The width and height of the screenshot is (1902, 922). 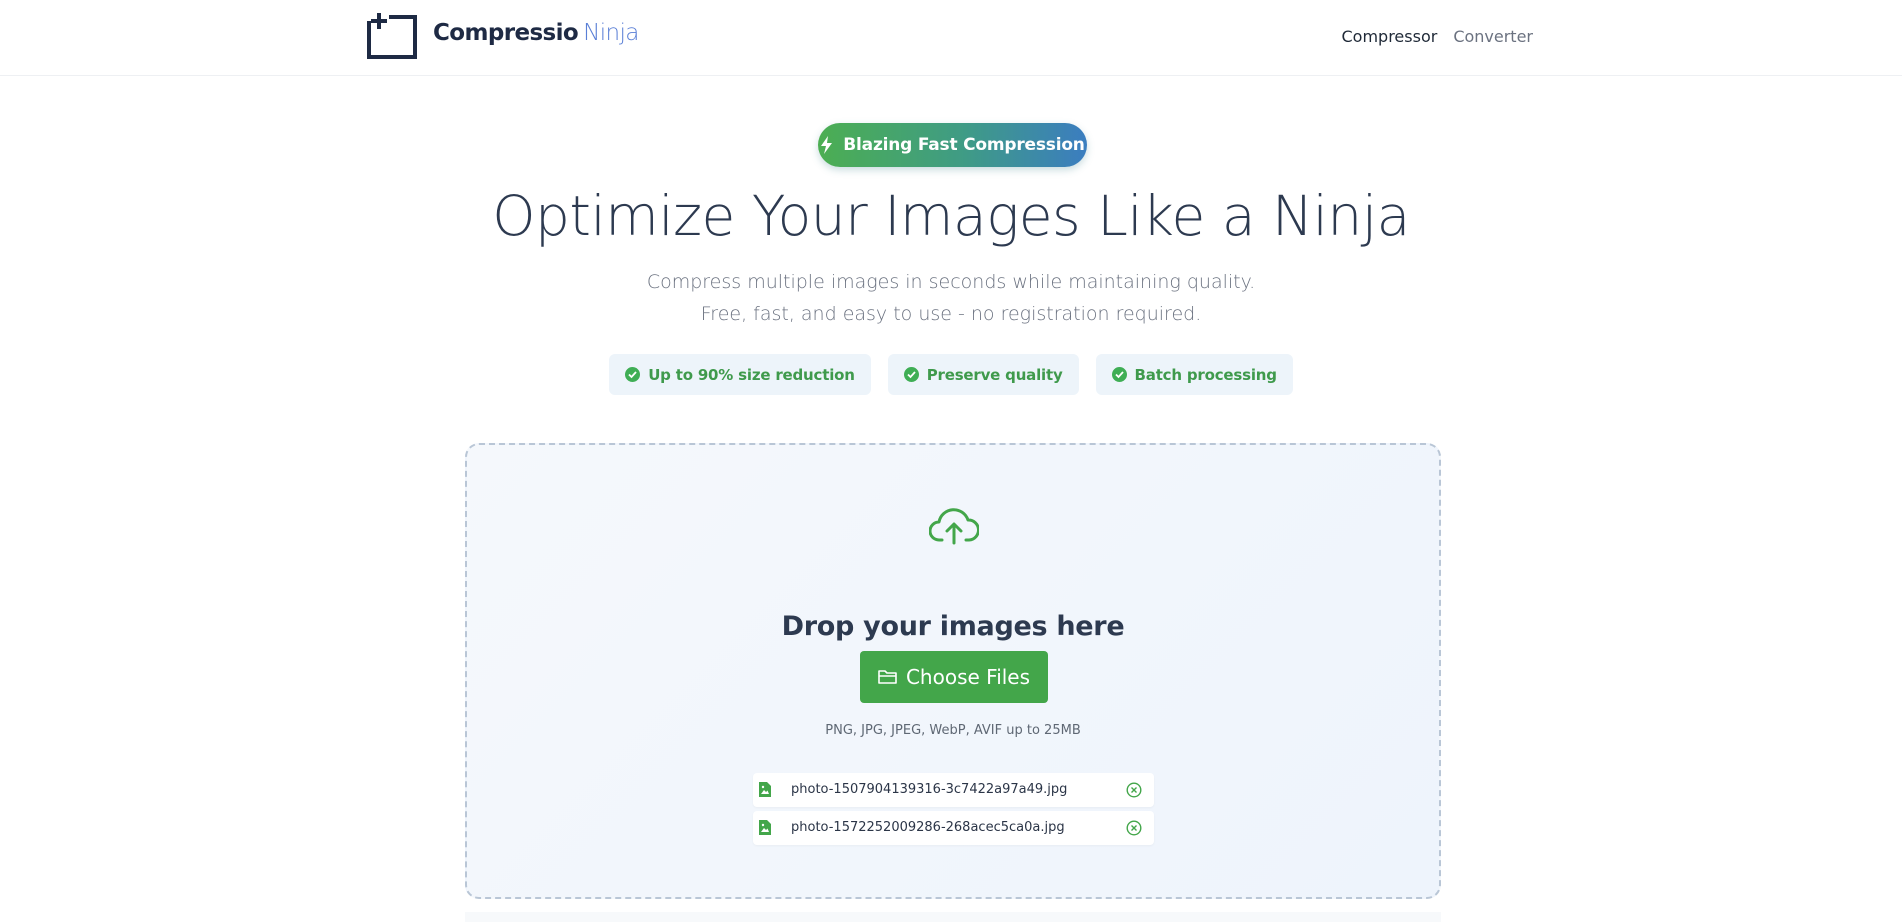 I want to click on site-header: Compressio Ninja Compressor Converter, so click(x=951, y=38).